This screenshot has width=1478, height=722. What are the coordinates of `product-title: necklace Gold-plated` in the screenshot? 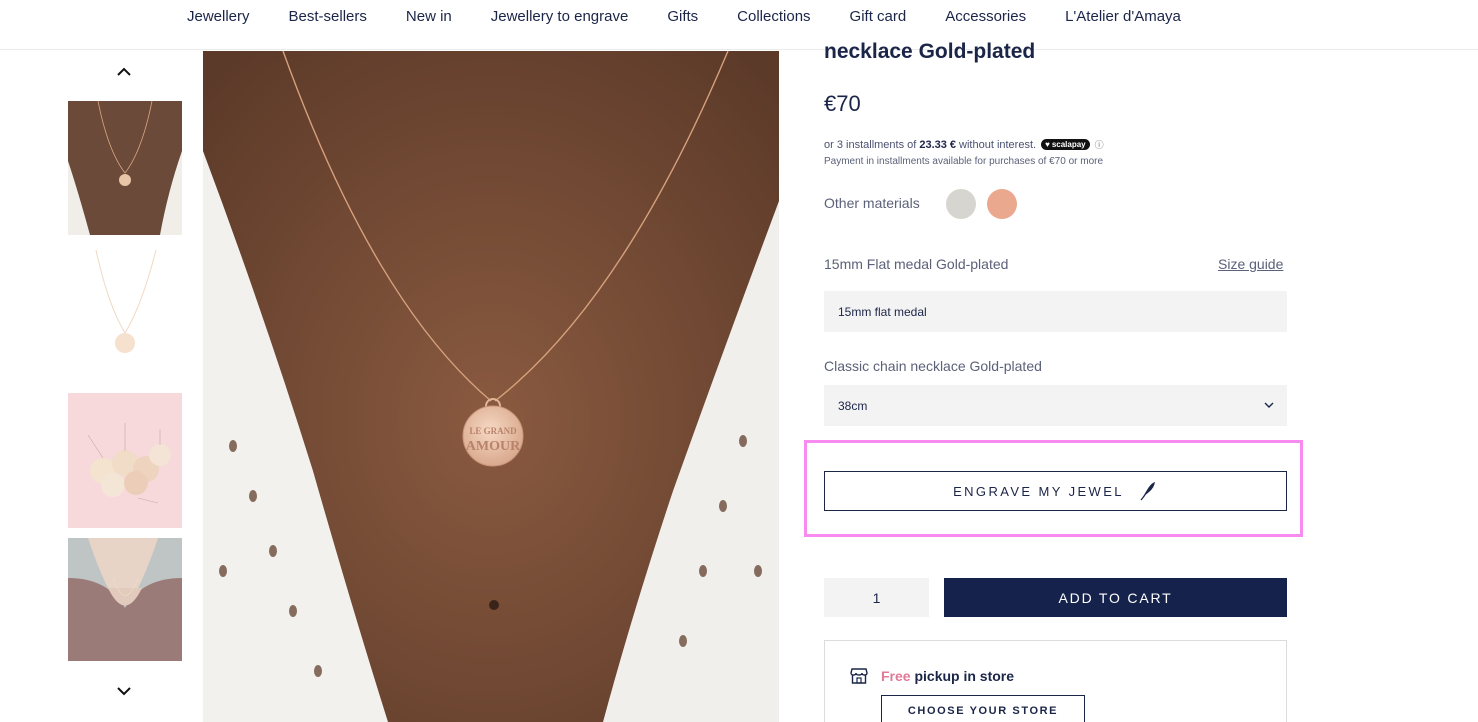 It's located at (930, 51).